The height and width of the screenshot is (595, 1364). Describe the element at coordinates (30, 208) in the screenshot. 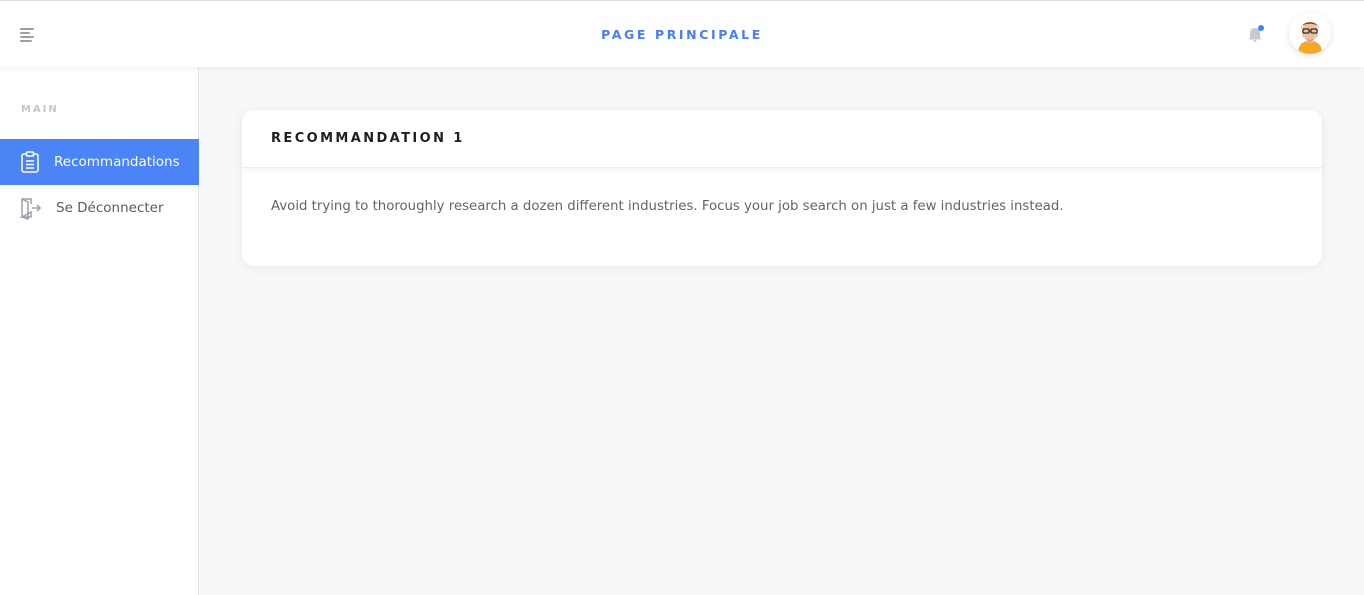

I see `logout-door-icon` at that location.